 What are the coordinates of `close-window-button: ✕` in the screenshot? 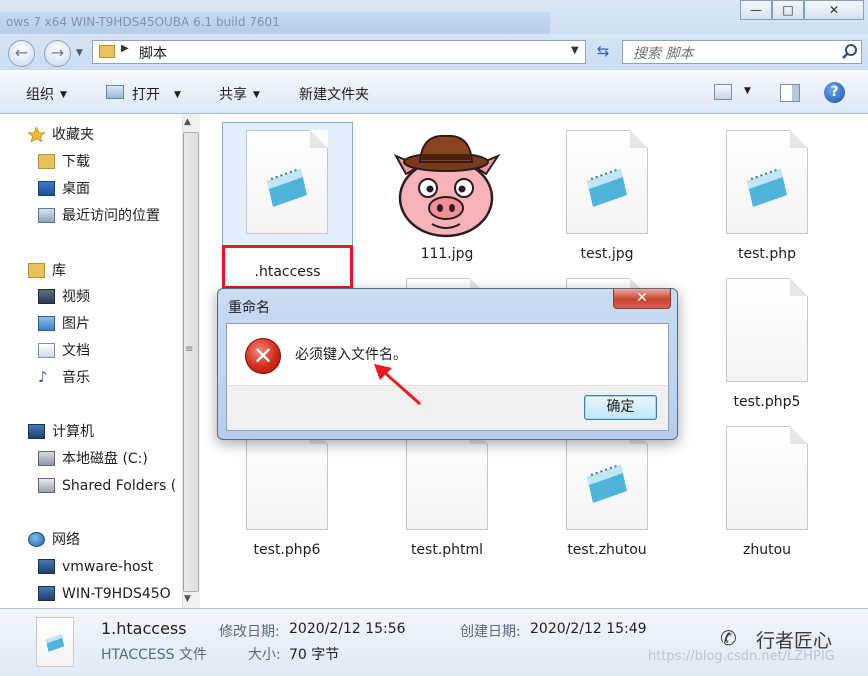 It's located at (834, 10).